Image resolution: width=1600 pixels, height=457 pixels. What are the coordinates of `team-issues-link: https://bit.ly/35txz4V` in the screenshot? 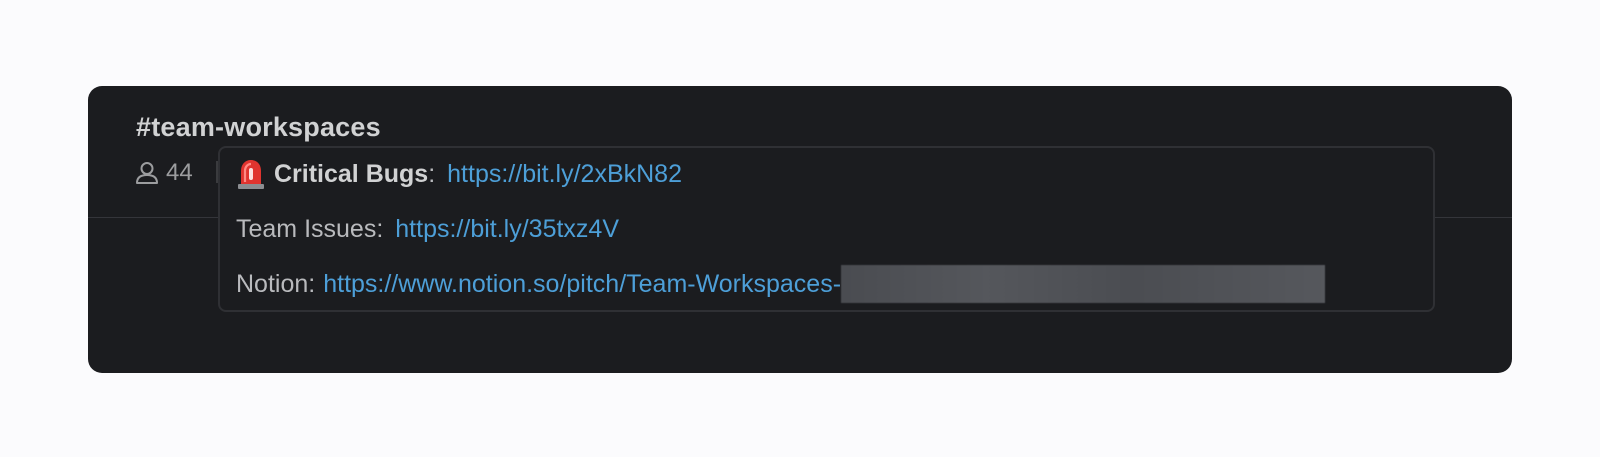 It's located at (507, 229).